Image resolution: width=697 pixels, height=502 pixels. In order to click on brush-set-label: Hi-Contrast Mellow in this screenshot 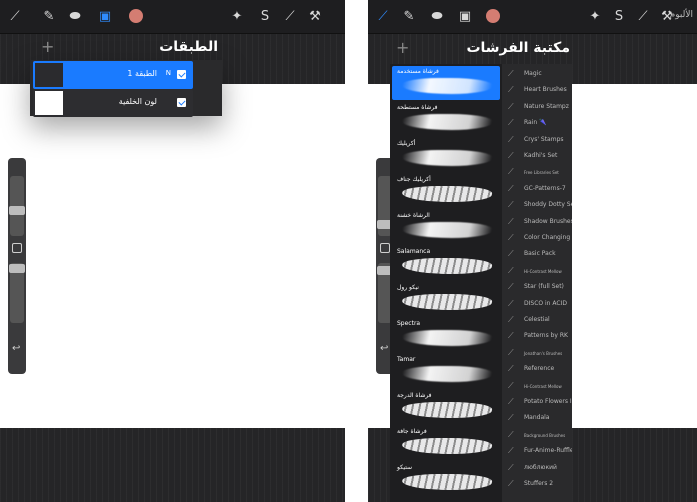, I will do `click(543, 386)`.